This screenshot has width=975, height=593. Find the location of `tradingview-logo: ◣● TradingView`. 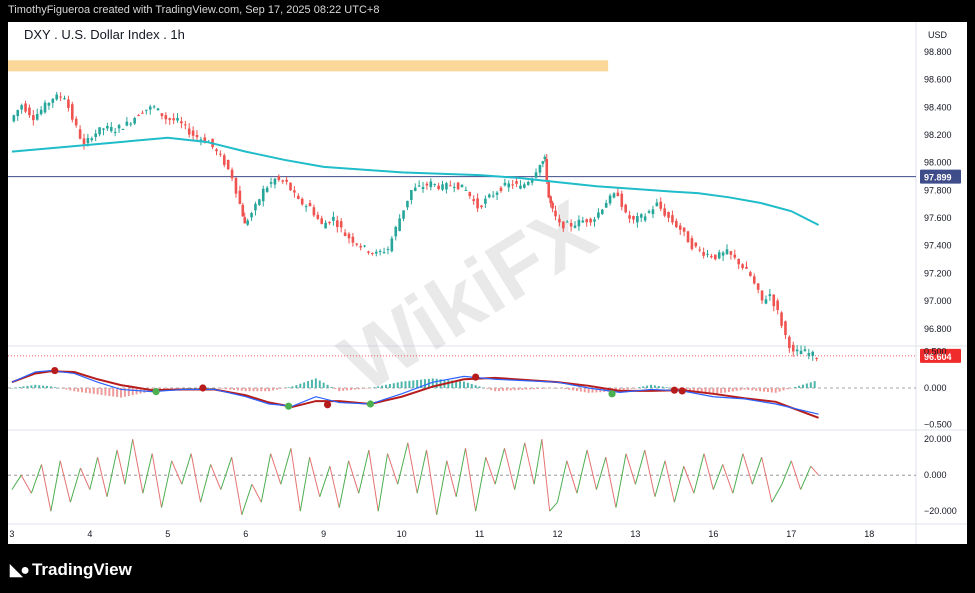

tradingview-logo: ◣● TradingView is located at coordinates (71, 570).